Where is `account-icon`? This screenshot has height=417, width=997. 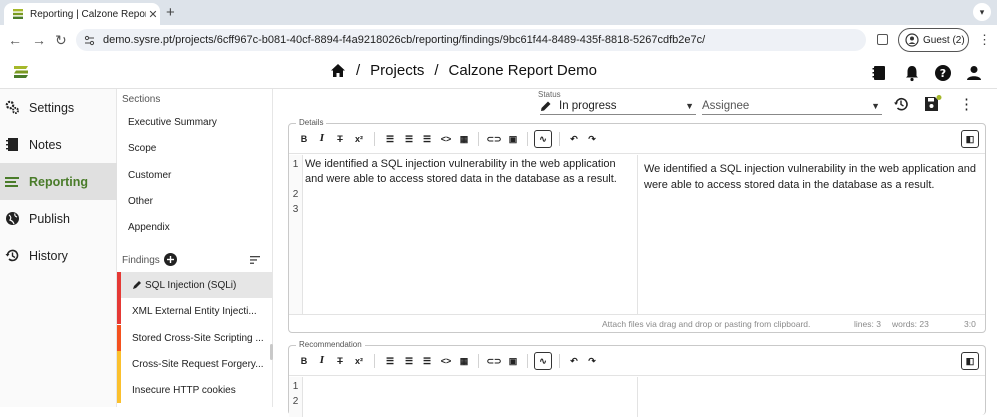 account-icon is located at coordinates (974, 73).